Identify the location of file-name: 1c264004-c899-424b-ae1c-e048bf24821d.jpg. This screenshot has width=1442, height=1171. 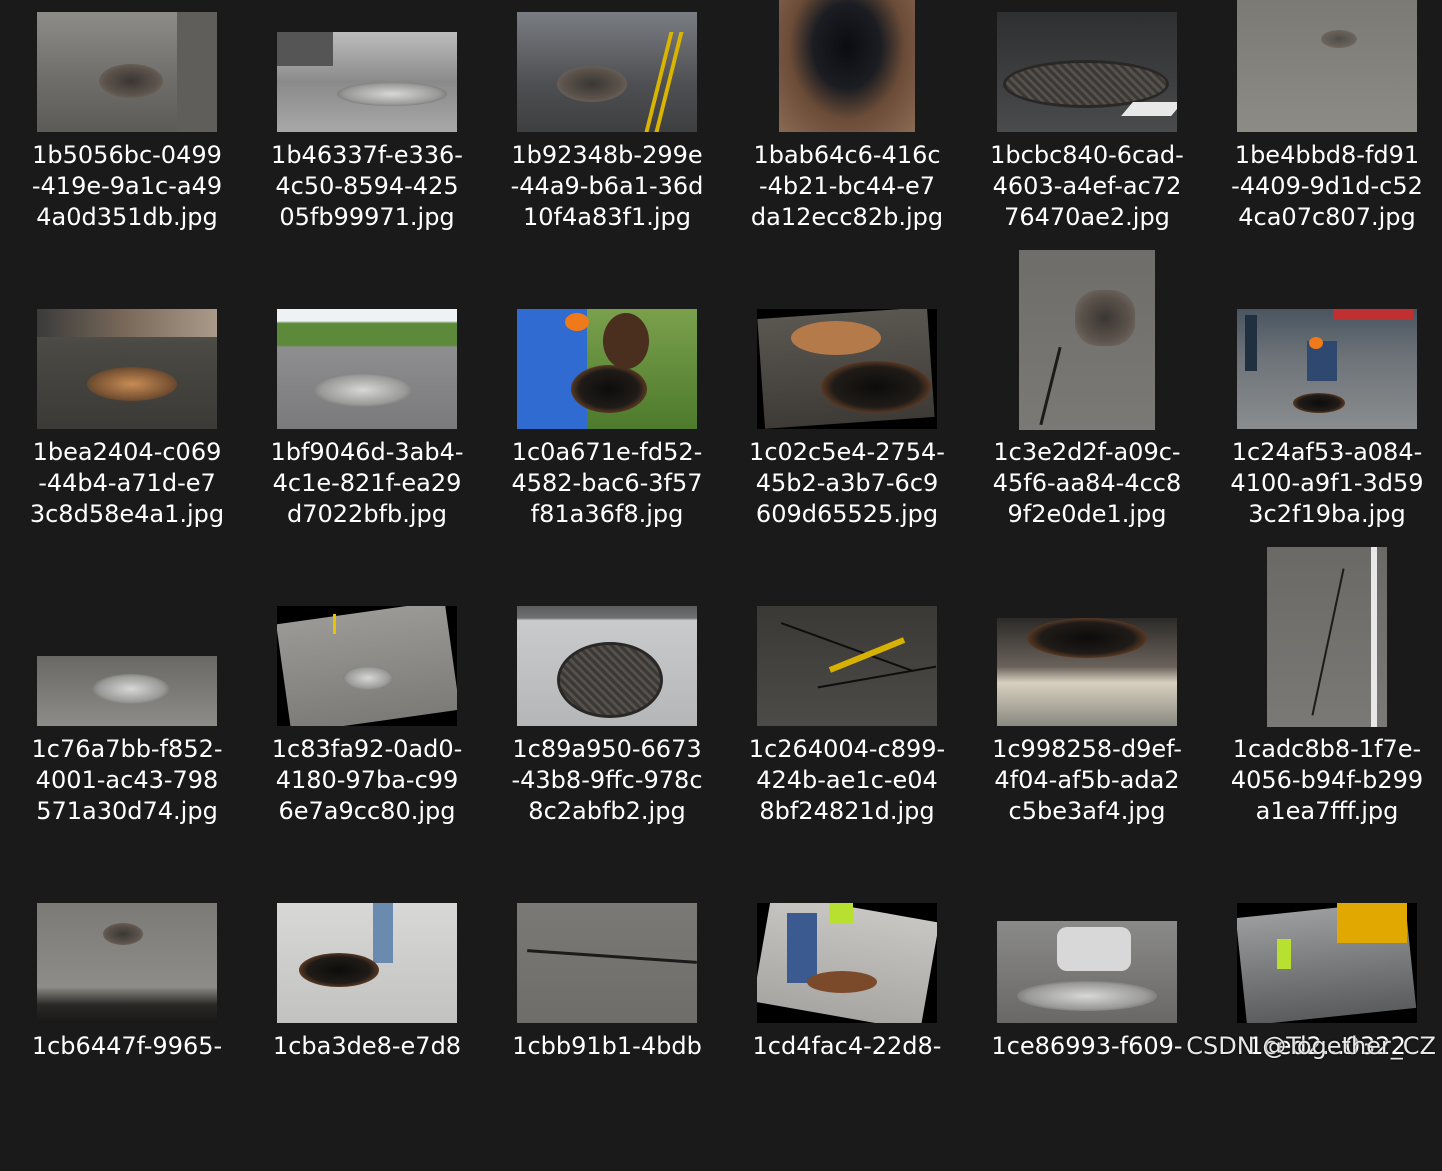
(847, 780).